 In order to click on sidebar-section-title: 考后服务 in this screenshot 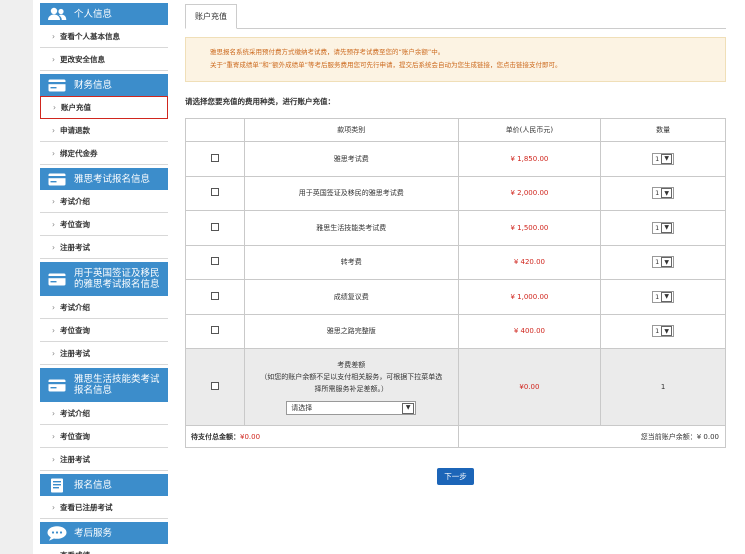, I will do `click(93, 533)`.